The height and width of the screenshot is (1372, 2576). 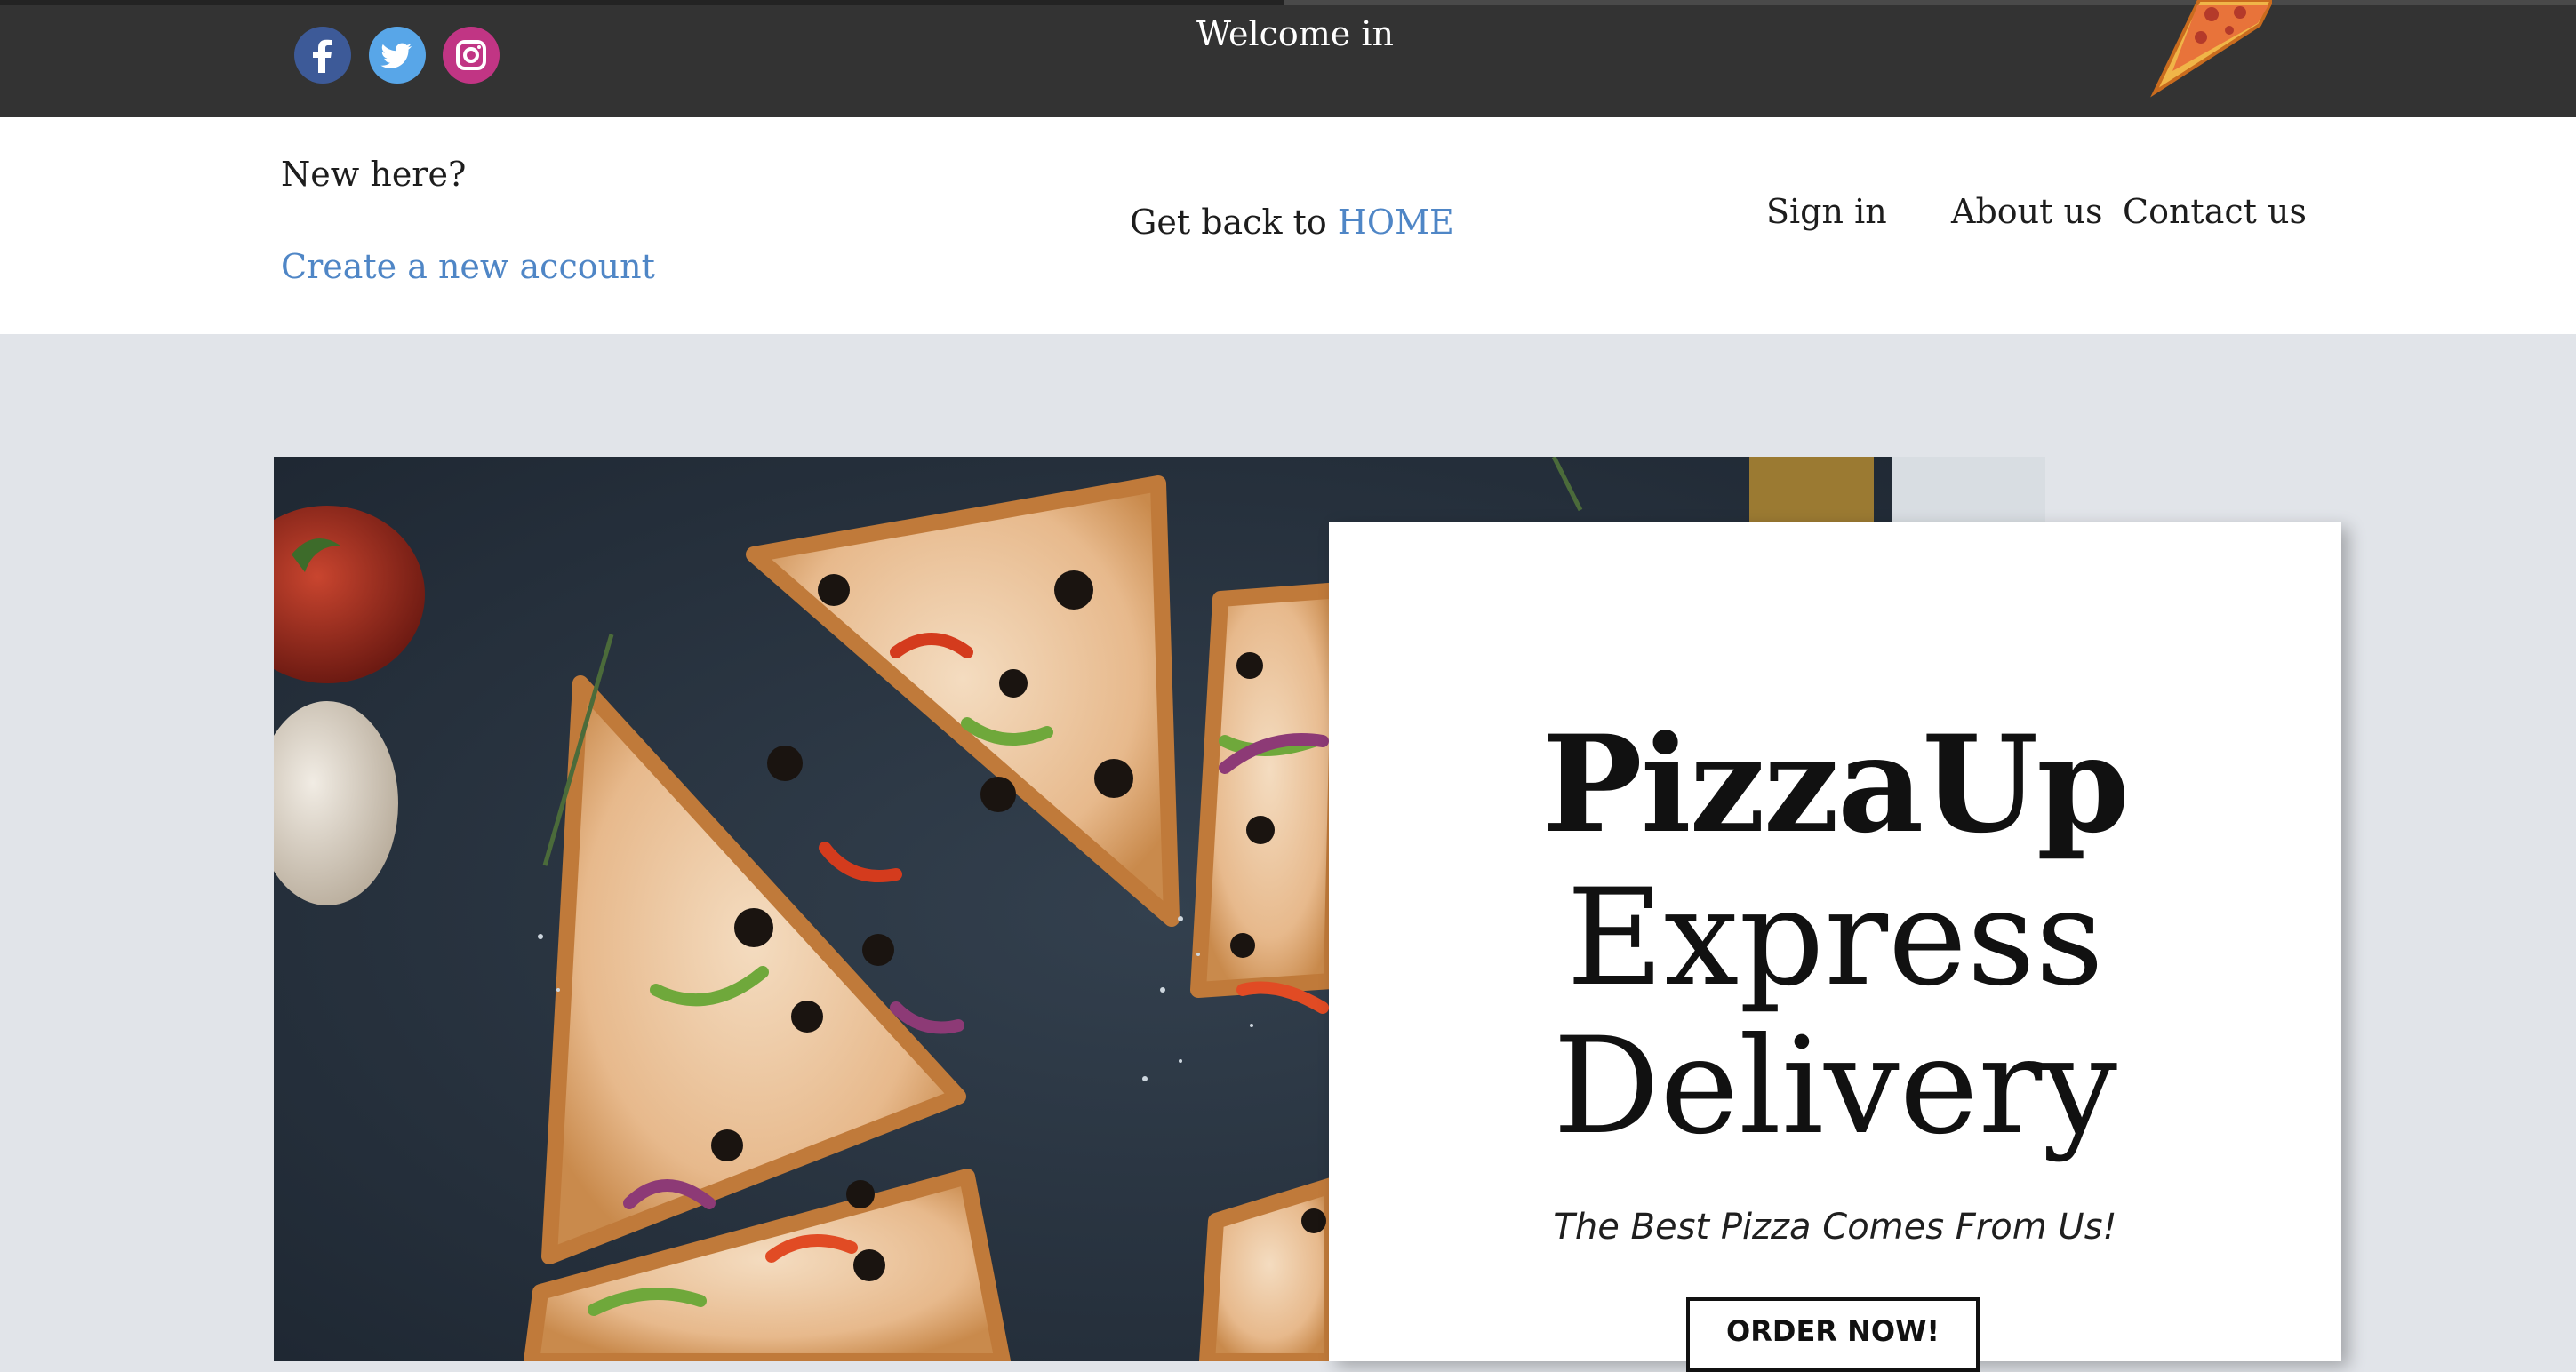 I want to click on hero-tagline: The Best Pizza Comes From Us!, so click(x=1835, y=1227).